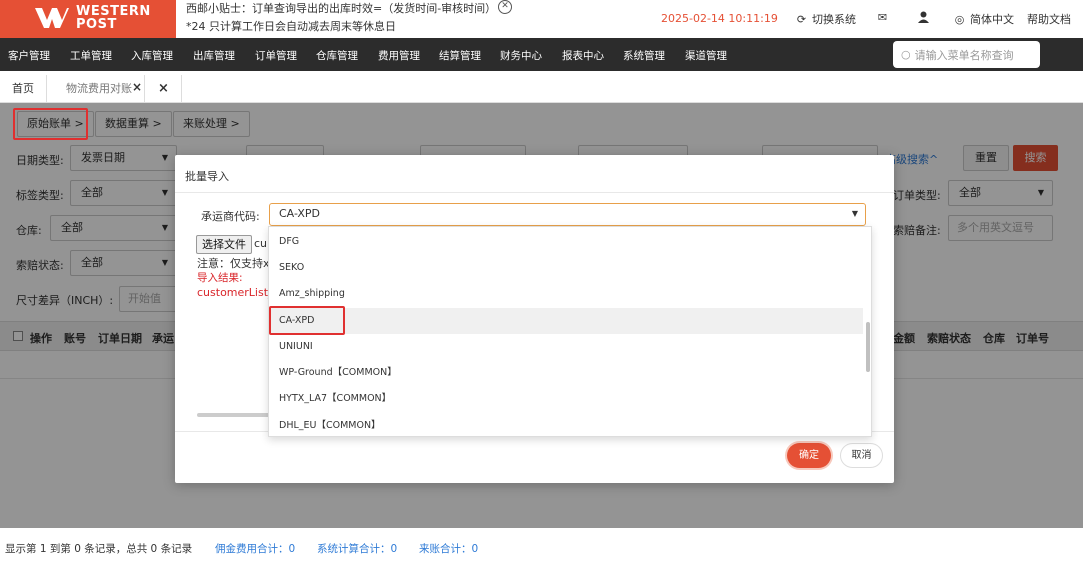  Describe the element at coordinates (99, 89) in the screenshot. I see `tab-logistics-reconciliation: 物流费用对账 ×` at that location.